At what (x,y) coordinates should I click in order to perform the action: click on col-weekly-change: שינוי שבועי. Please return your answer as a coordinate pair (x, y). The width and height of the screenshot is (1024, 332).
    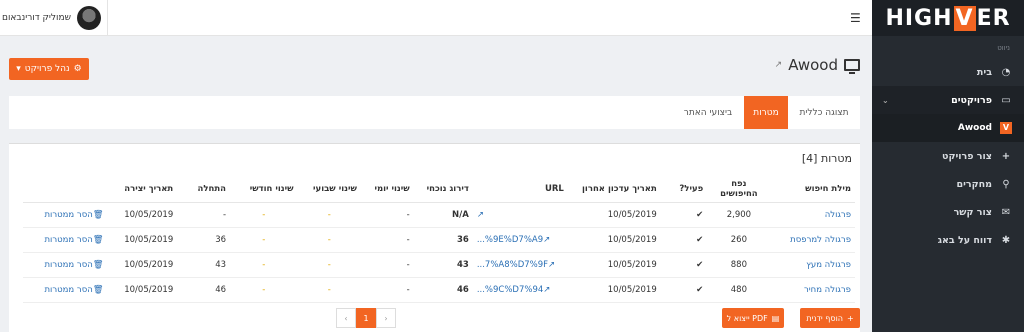
    Looking at the image, I should click on (329, 189).